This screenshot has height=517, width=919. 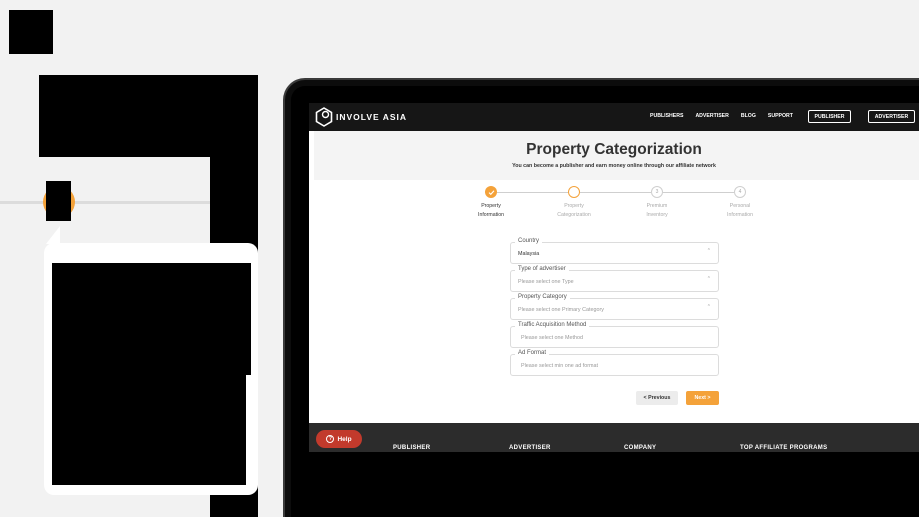 What do you see at coordinates (748, 116) in the screenshot?
I see `nav-link-blog: BLOG` at bounding box center [748, 116].